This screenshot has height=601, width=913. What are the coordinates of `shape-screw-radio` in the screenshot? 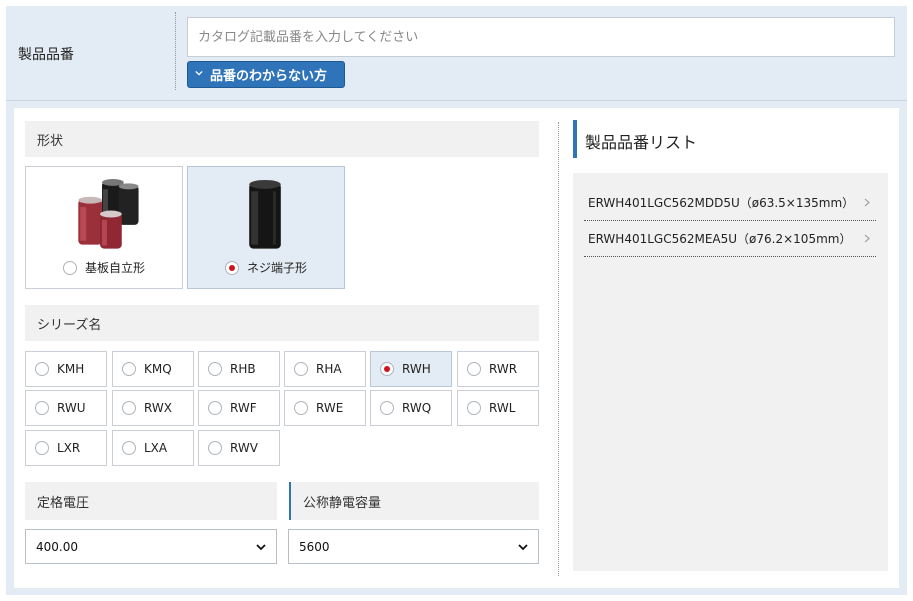 It's located at (231, 267).